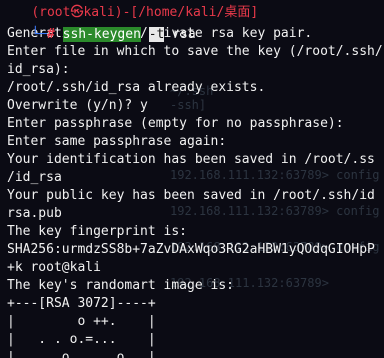  Describe the element at coordinates (184, 34) in the screenshot. I see `command-argument: rsa` at that location.